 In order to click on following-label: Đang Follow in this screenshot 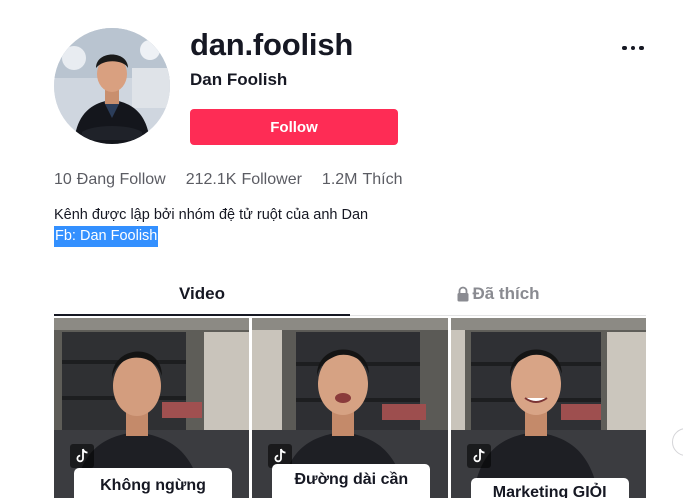, I will do `click(121, 179)`.